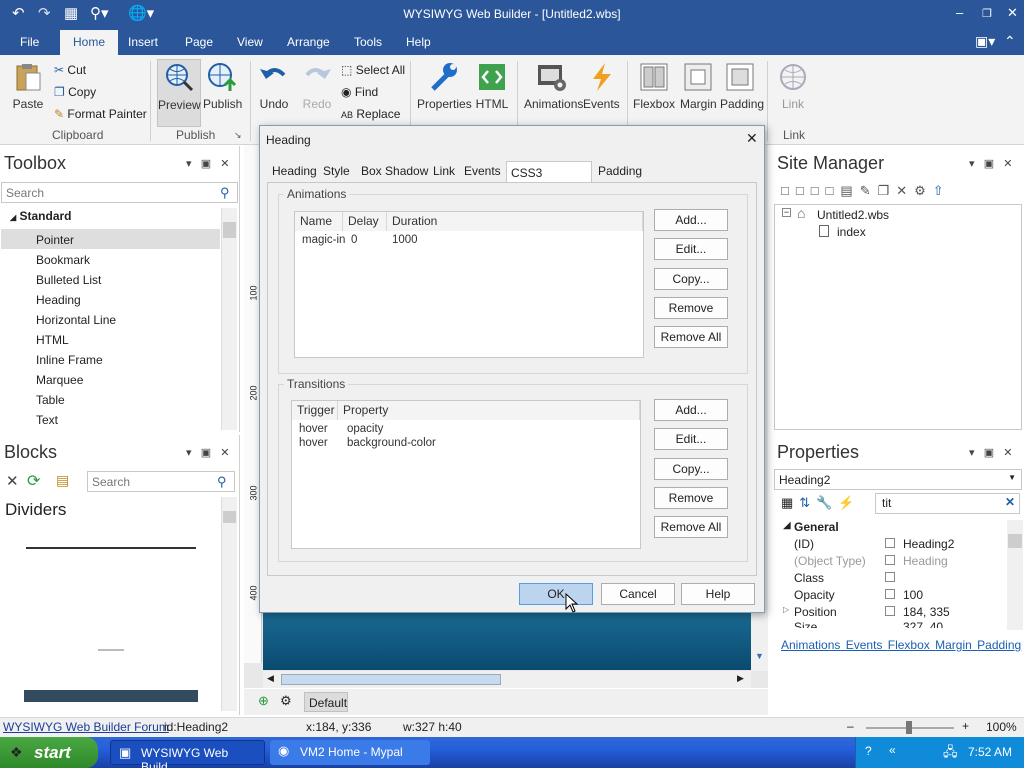 Image resolution: width=1024 pixels, height=774 pixels. Describe the element at coordinates (864, 645) in the screenshot. I see `link-events: Events` at that location.